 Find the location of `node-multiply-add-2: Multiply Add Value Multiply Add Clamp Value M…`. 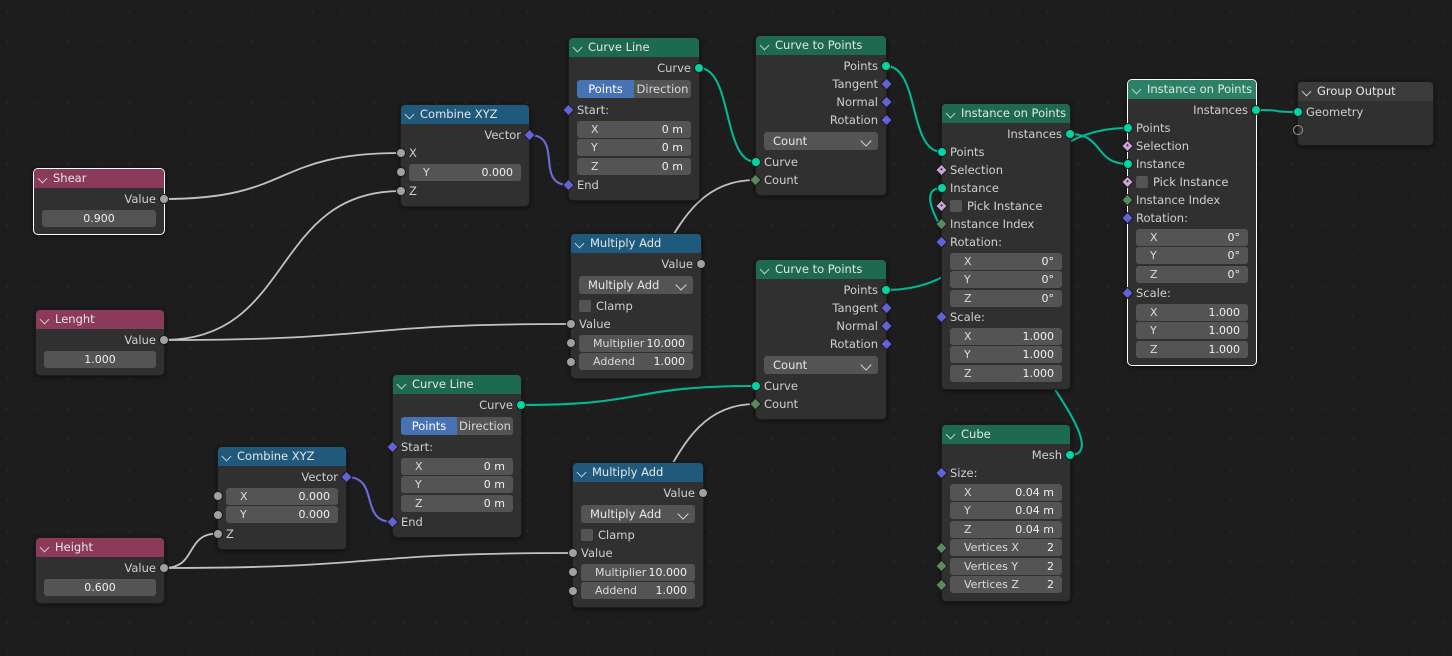

node-multiply-add-2: Multiply Add Value Multiply Add Clamp Value M… is located at coordinates (638, 535).